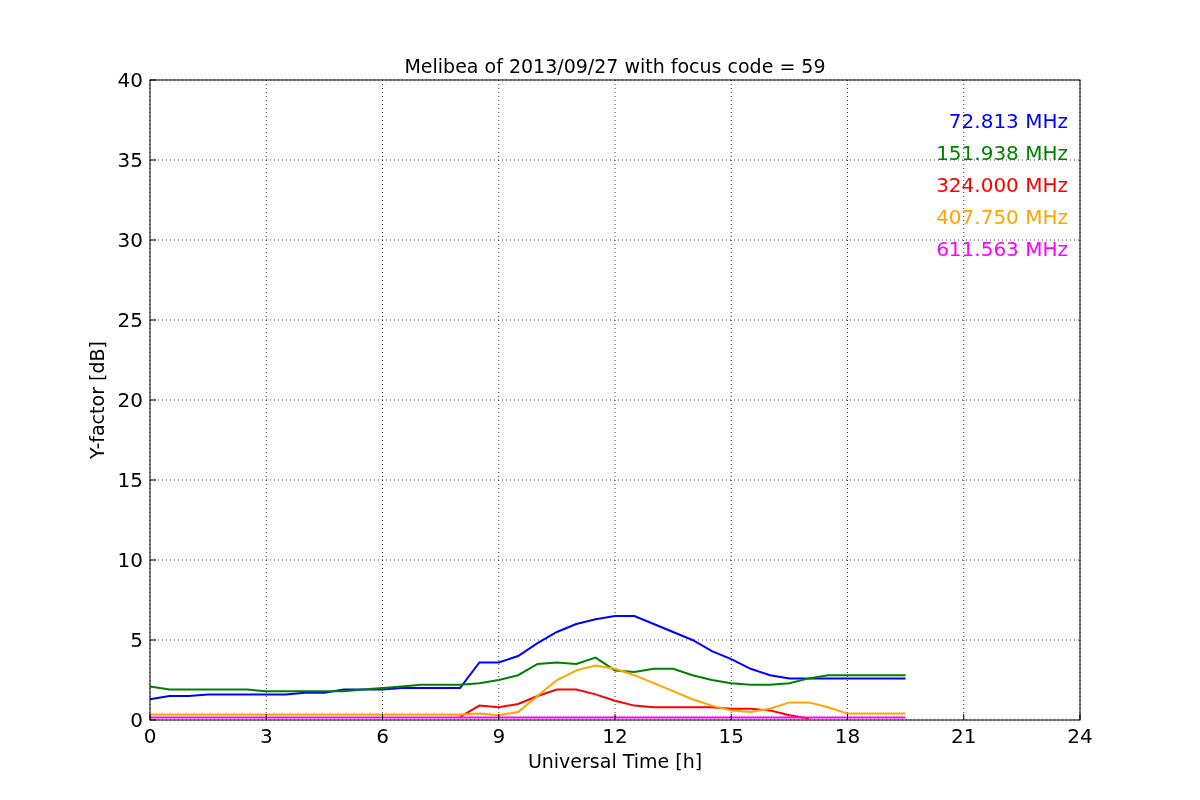 This screenshot has width=1200, height=800. I want to click on y-tick-label: 5, so click(136, 640).